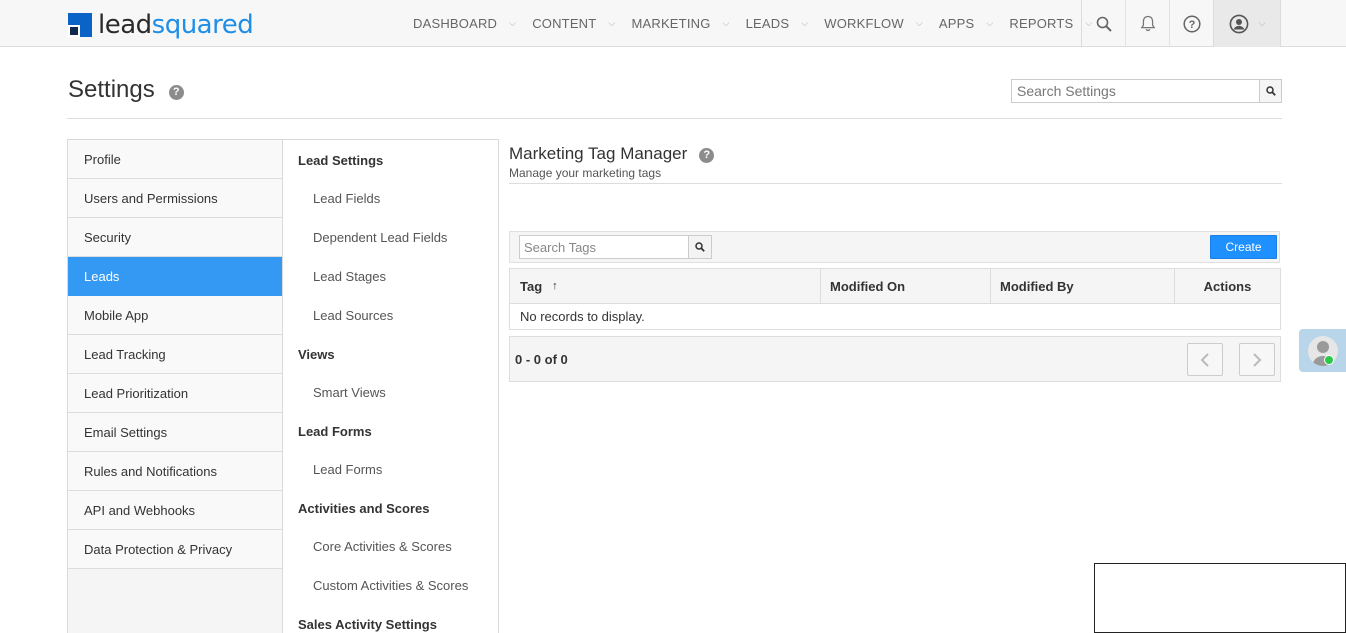 The width and height of the screenshot is (1346, 633). I want to click on sidebar-item-profile: Profile, so click(175, 159).